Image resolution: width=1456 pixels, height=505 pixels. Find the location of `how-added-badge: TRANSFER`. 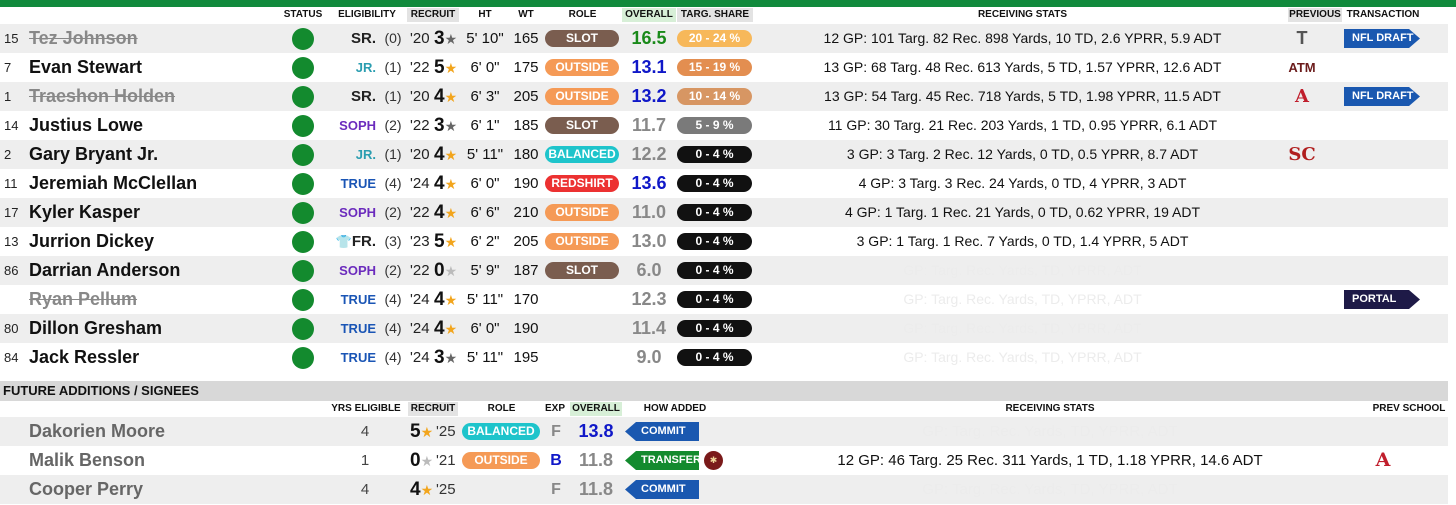

how-added-badge: TRANSFER is located at coordinates (662, 460).